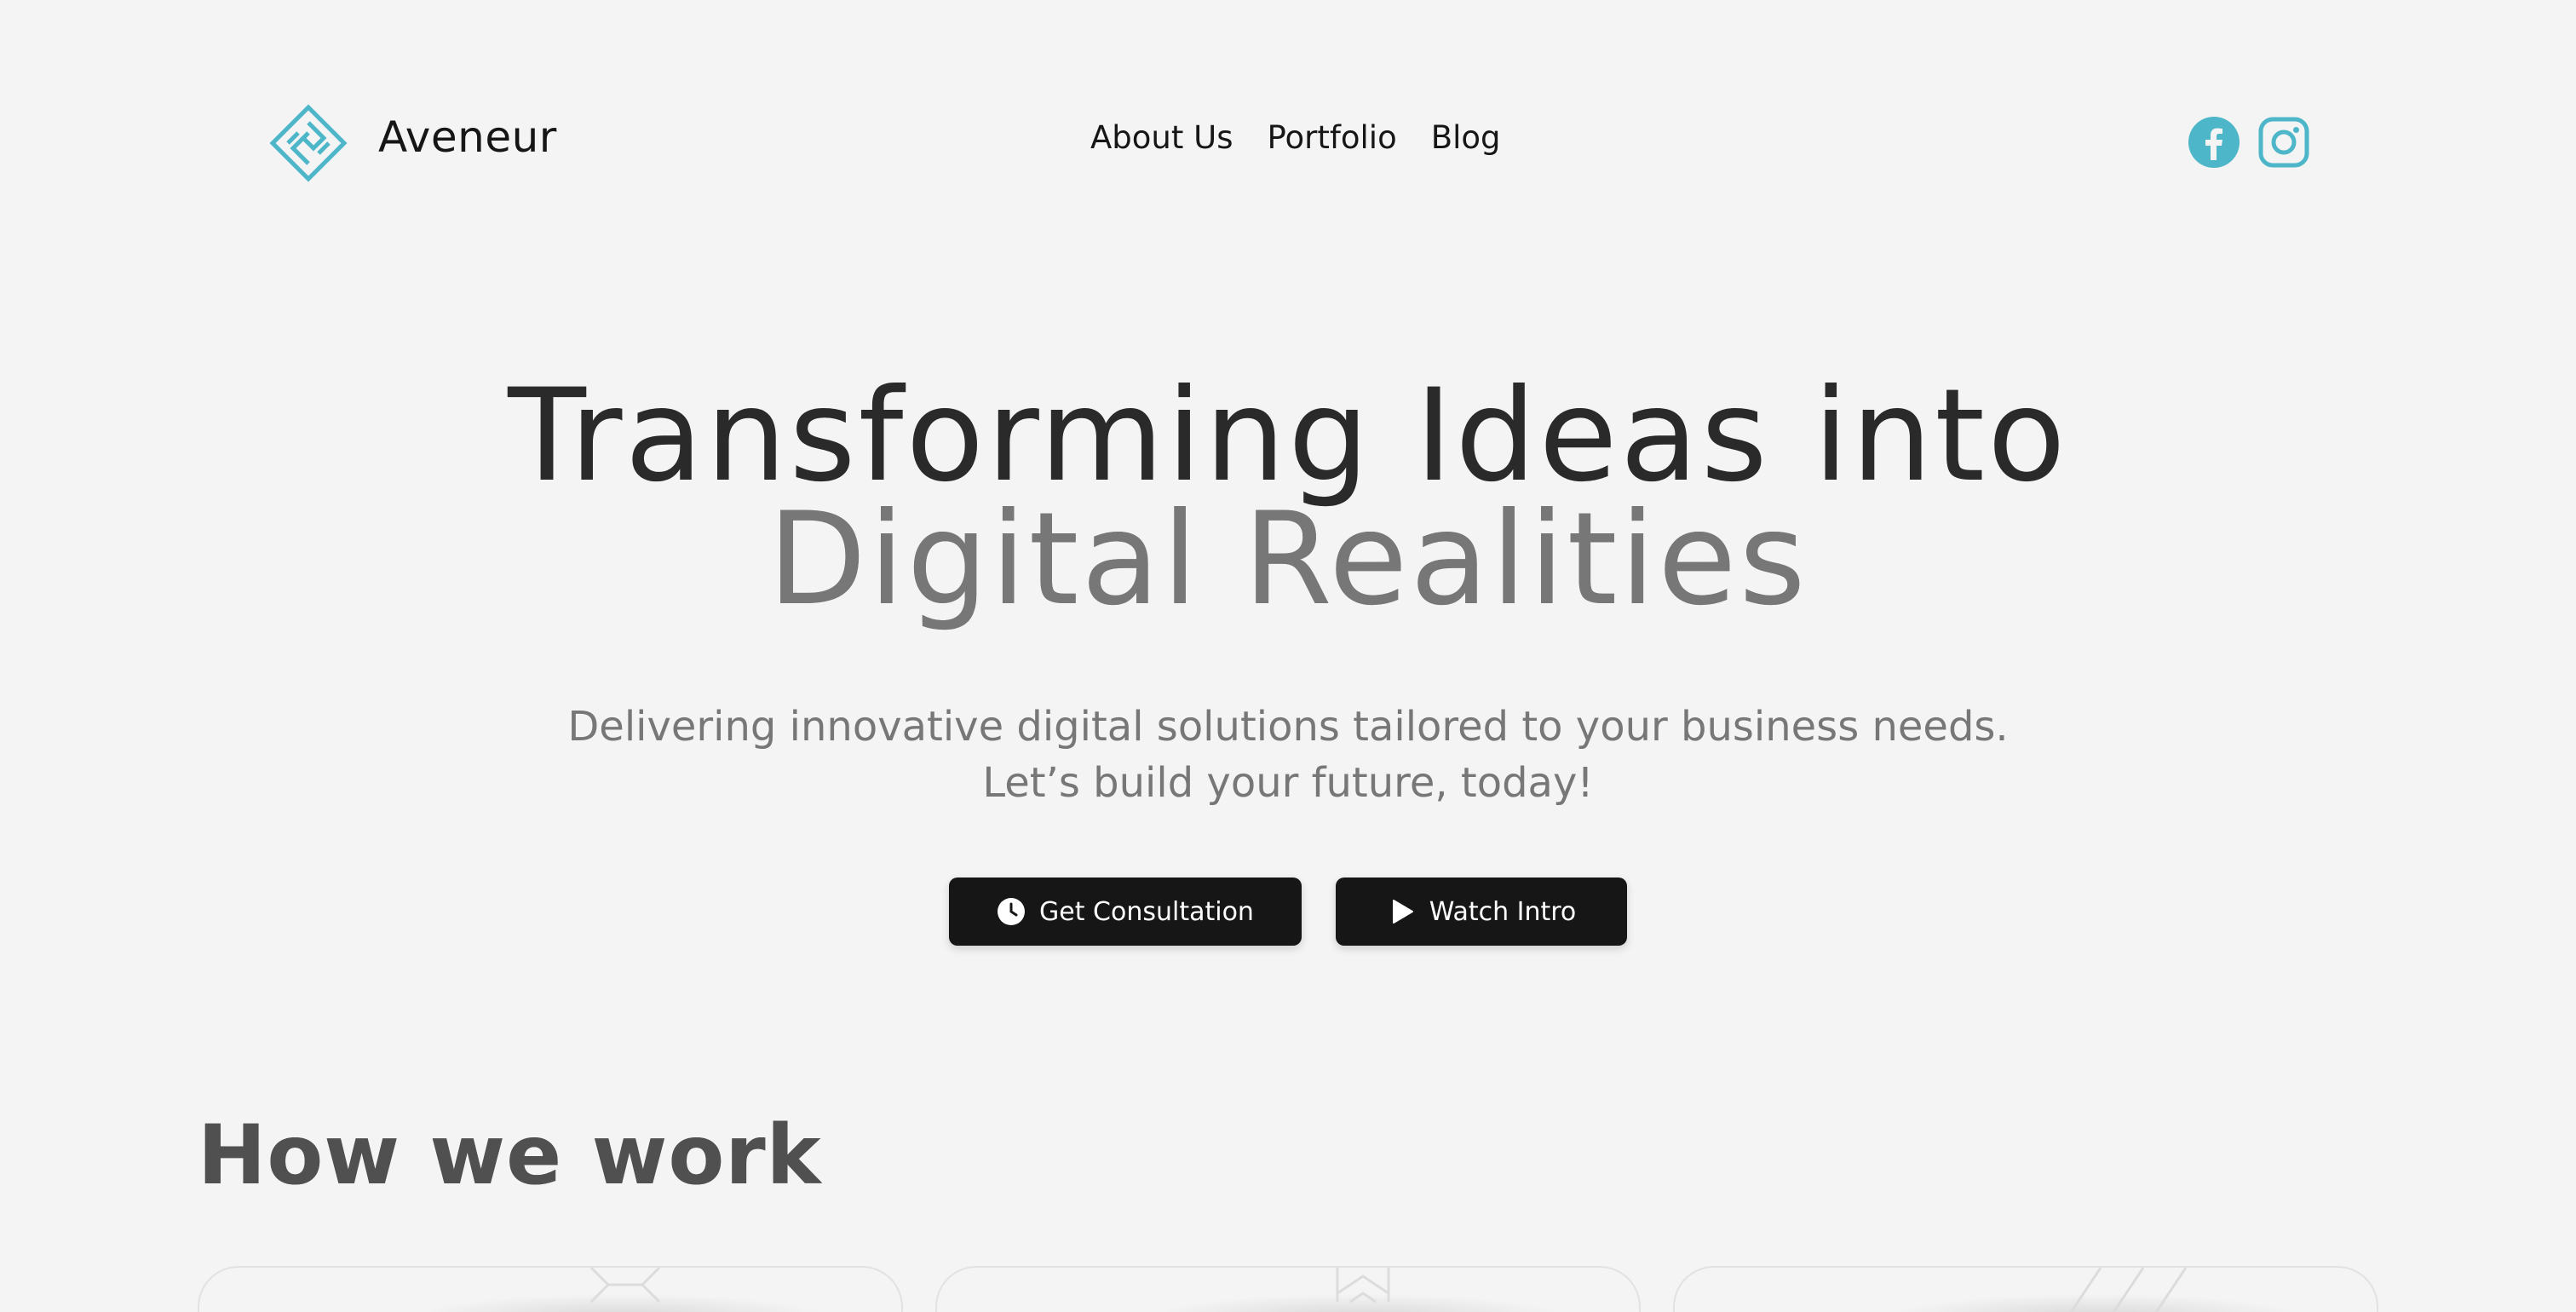  Describe the element at coordinates (1162, 137) in the screenshot. I see `nav-about-us: About Us` at that location.